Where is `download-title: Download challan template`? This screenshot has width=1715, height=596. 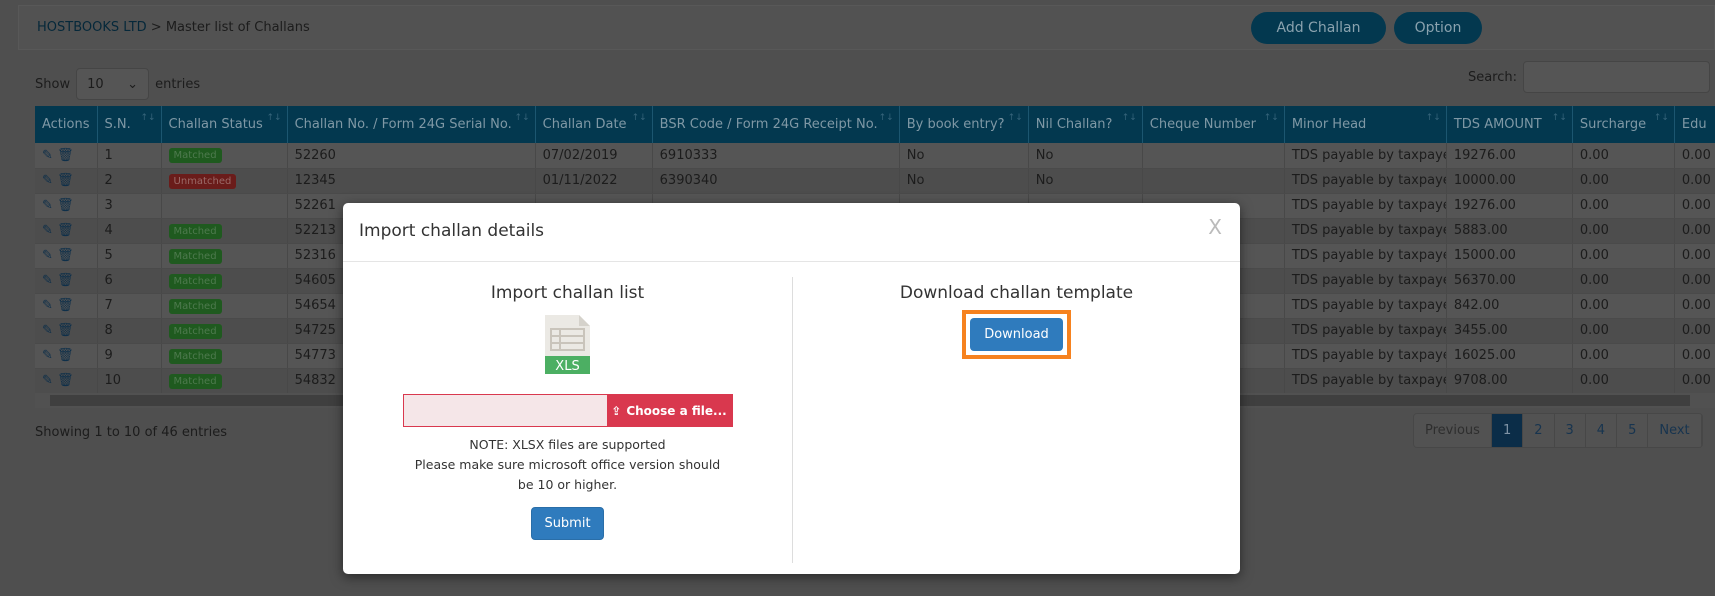 download-title: Download challan template is located at coordinates (1016, 293).